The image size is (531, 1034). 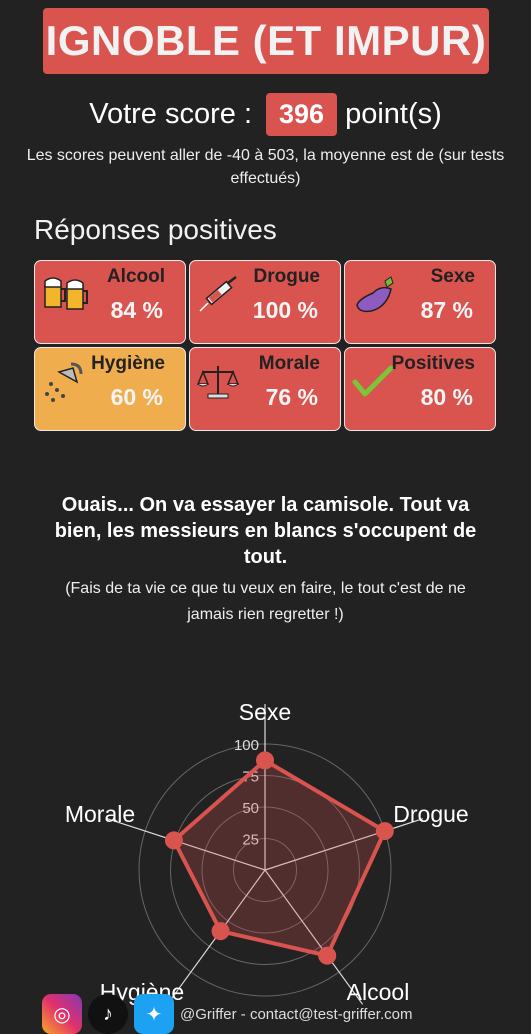 What do you see at coordinates (64, 382) in the screenshot?
I see `shower-icon` at bounding box center [64, 382].